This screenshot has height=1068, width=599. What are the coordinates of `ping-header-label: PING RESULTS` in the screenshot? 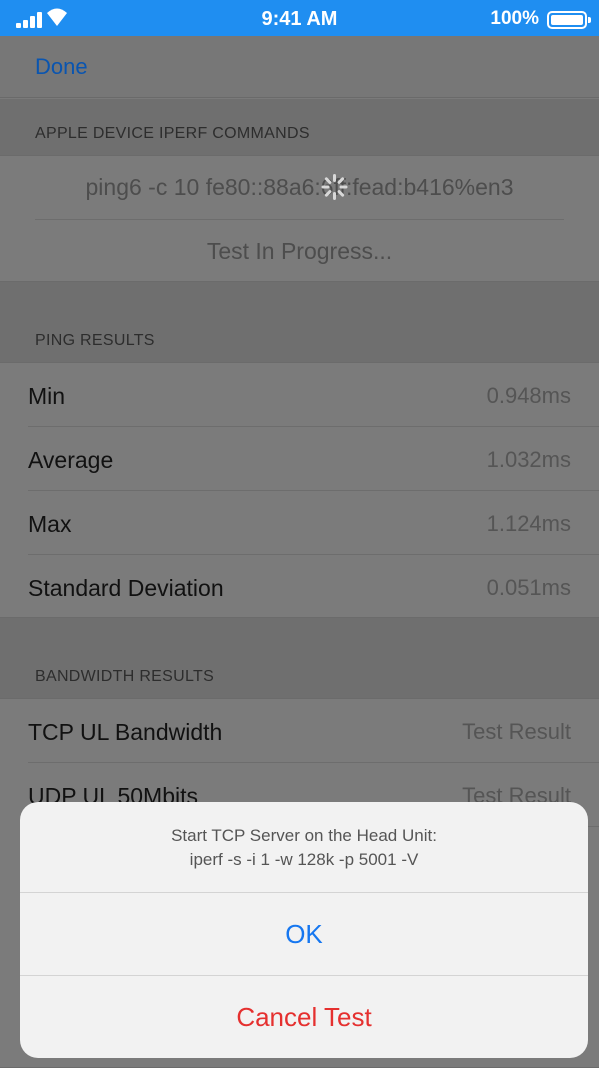 It's located at (95, 340).